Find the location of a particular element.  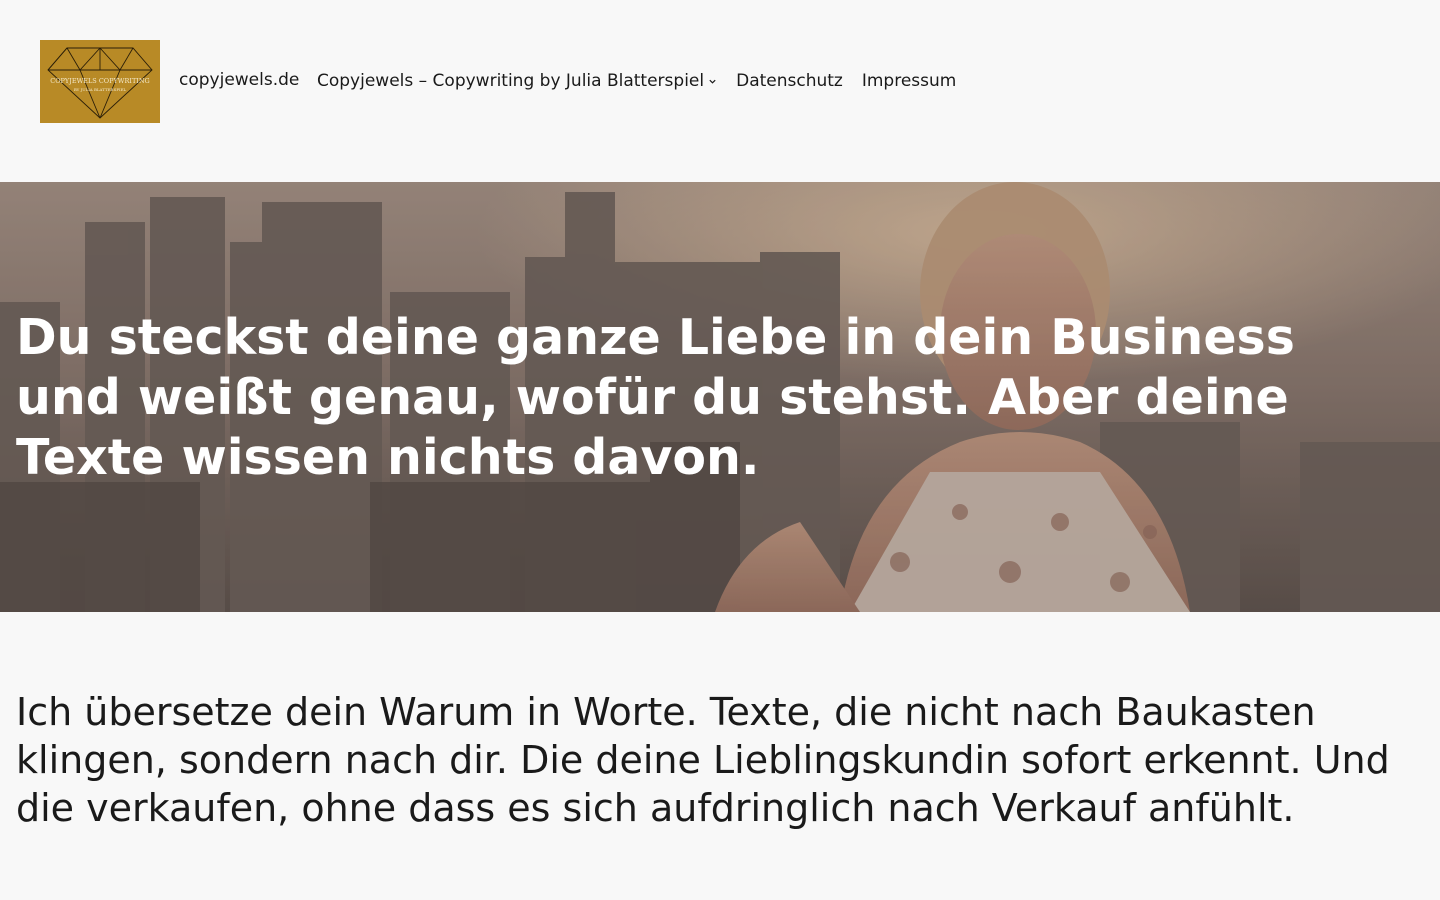

site-title-link: copyjewels.de is located at coordinates (239, 80).